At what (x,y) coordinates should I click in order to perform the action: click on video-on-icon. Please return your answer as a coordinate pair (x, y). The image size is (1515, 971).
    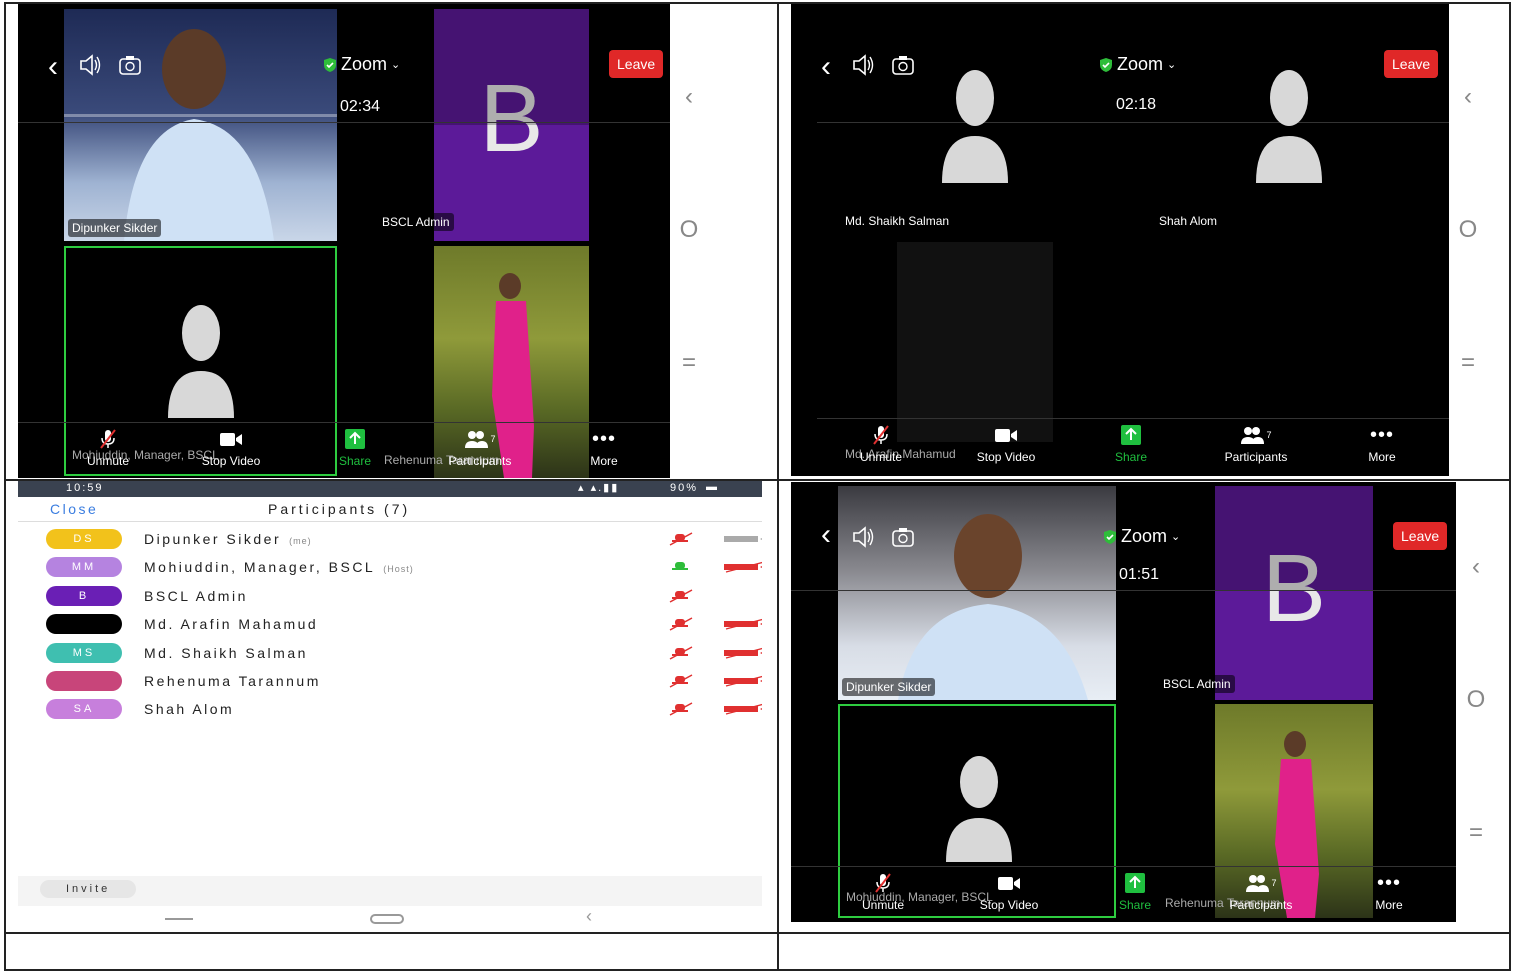
    Looking at the image, I should click on (743, 539).